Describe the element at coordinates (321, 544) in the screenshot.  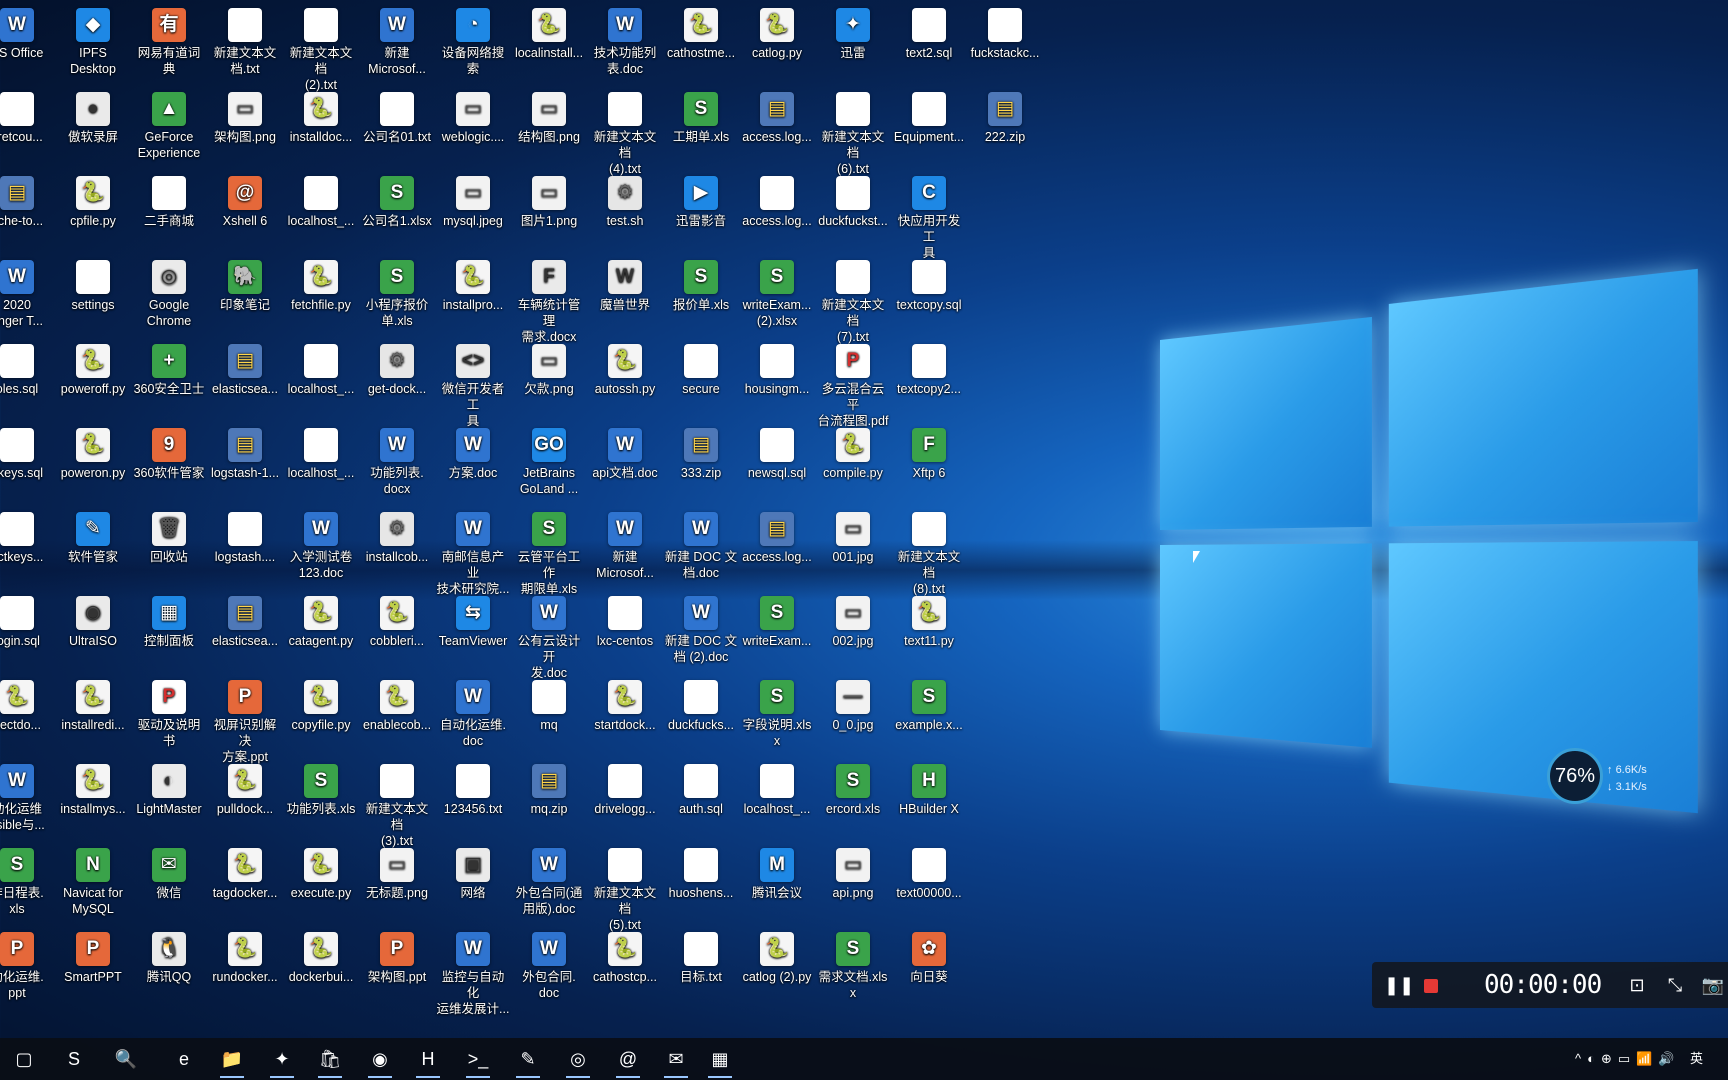
I see `desktop-icon: W 入学测试卷 123.doc` at that location.